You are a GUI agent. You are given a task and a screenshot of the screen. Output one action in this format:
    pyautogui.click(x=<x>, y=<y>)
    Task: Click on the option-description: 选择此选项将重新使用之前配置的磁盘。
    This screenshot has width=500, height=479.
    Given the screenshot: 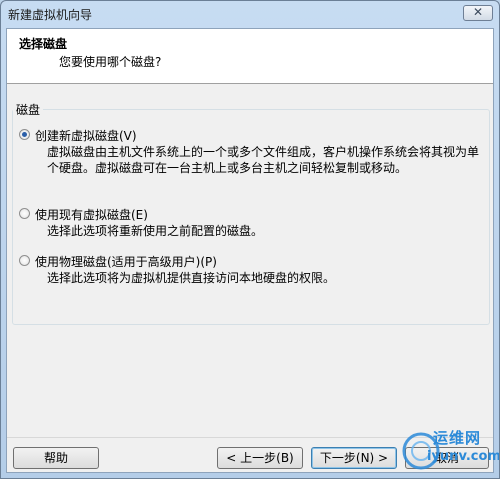 What is the action you would take?
    pyautogui.click(x=155, y=231)
    